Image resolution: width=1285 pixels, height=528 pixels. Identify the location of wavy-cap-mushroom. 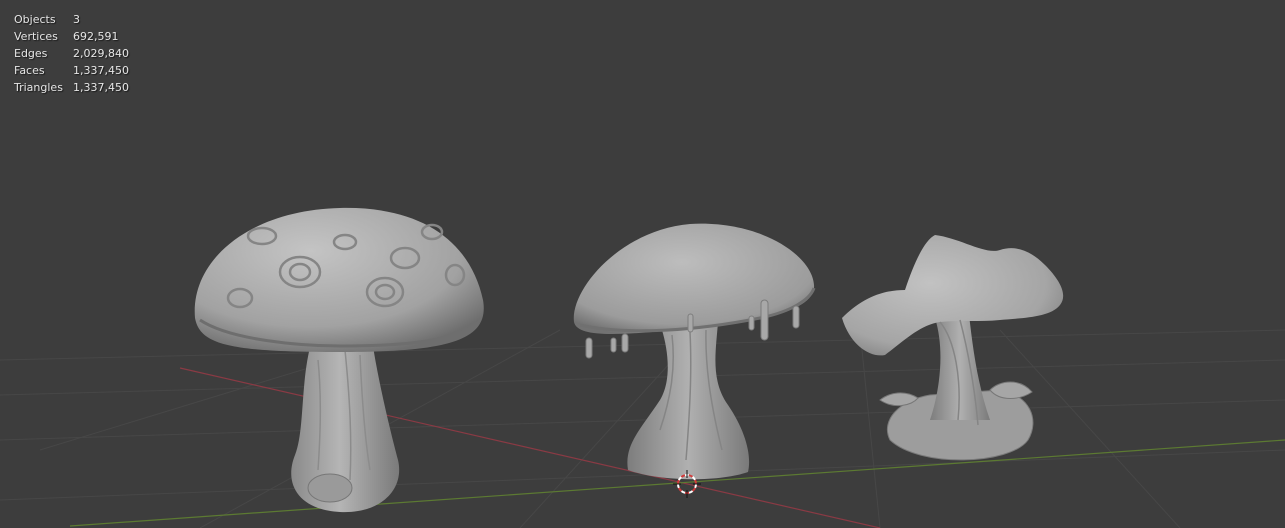
(953, 348).